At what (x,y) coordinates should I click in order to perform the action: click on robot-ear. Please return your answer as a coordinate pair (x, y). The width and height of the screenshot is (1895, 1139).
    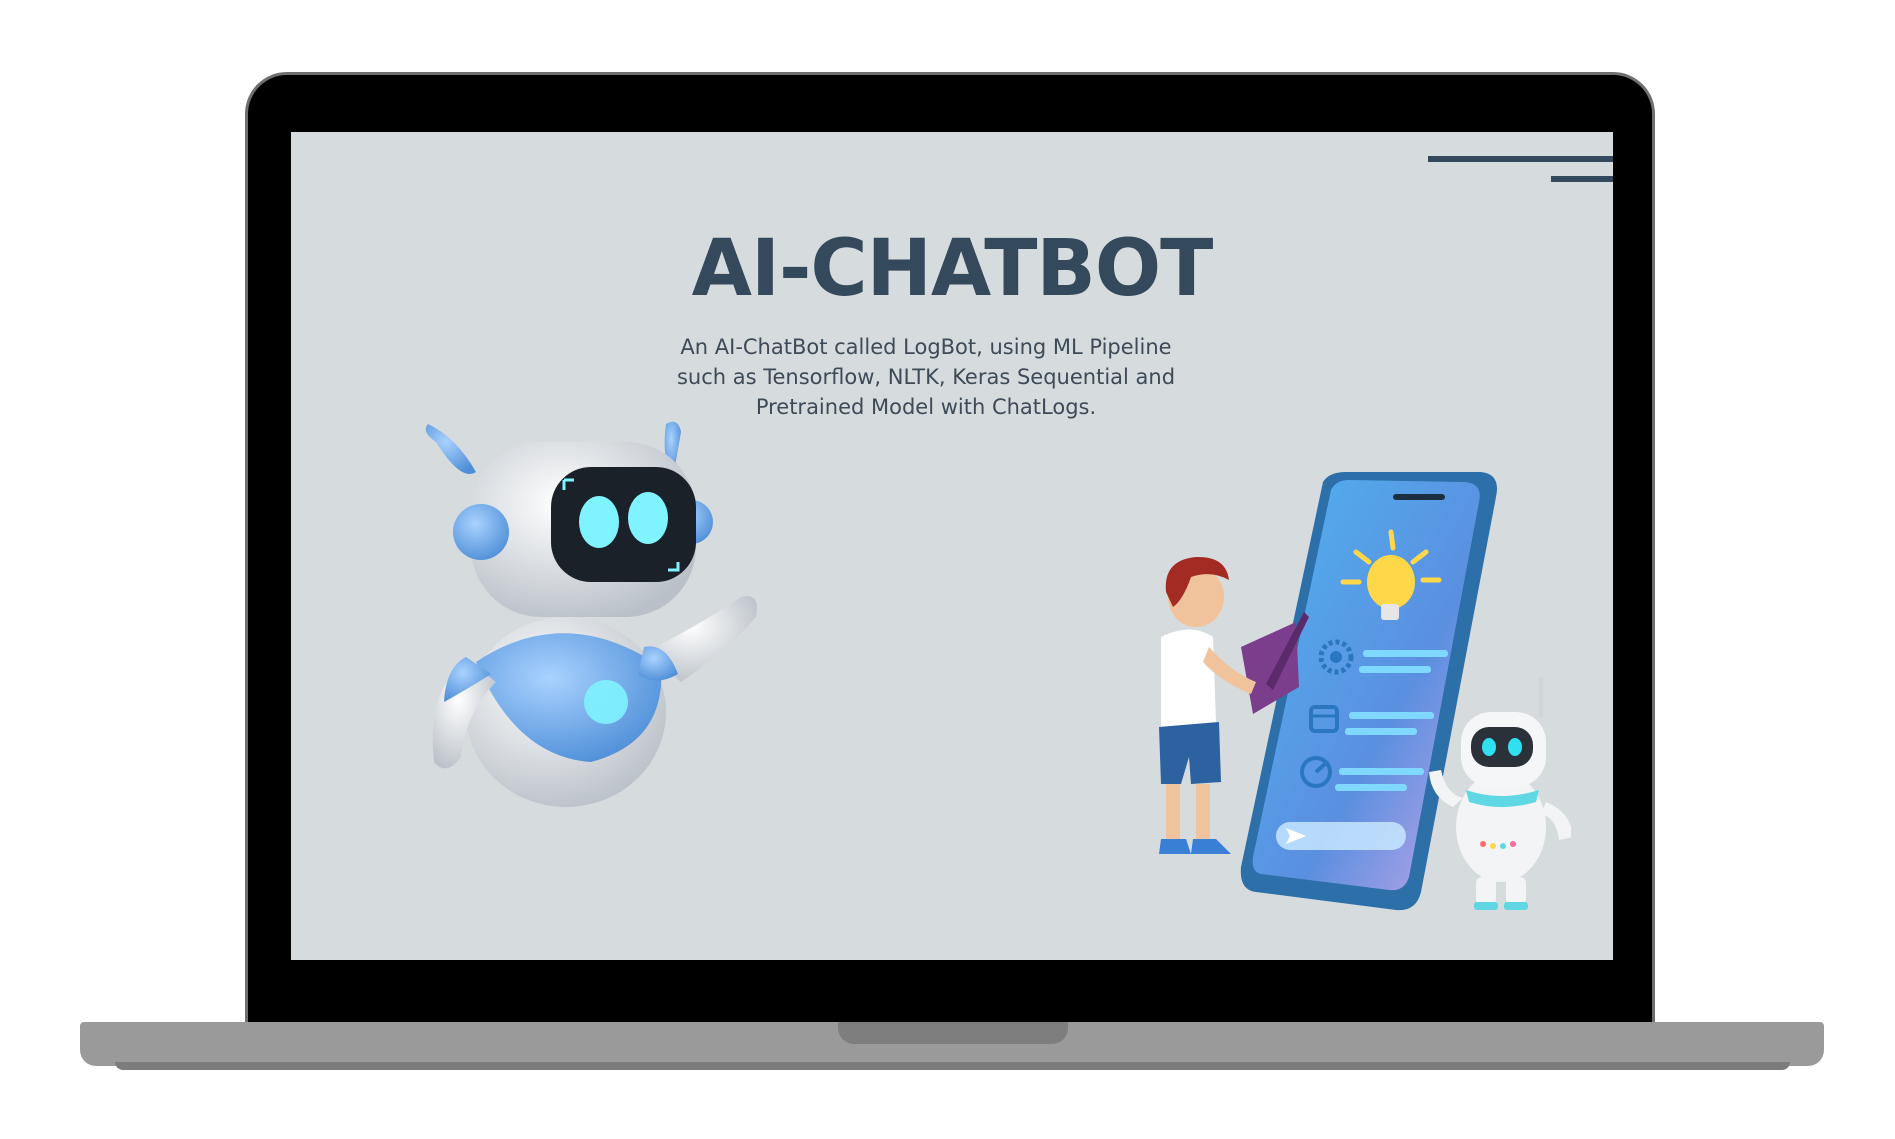
    Looking at the image, I should click on (450, 449).